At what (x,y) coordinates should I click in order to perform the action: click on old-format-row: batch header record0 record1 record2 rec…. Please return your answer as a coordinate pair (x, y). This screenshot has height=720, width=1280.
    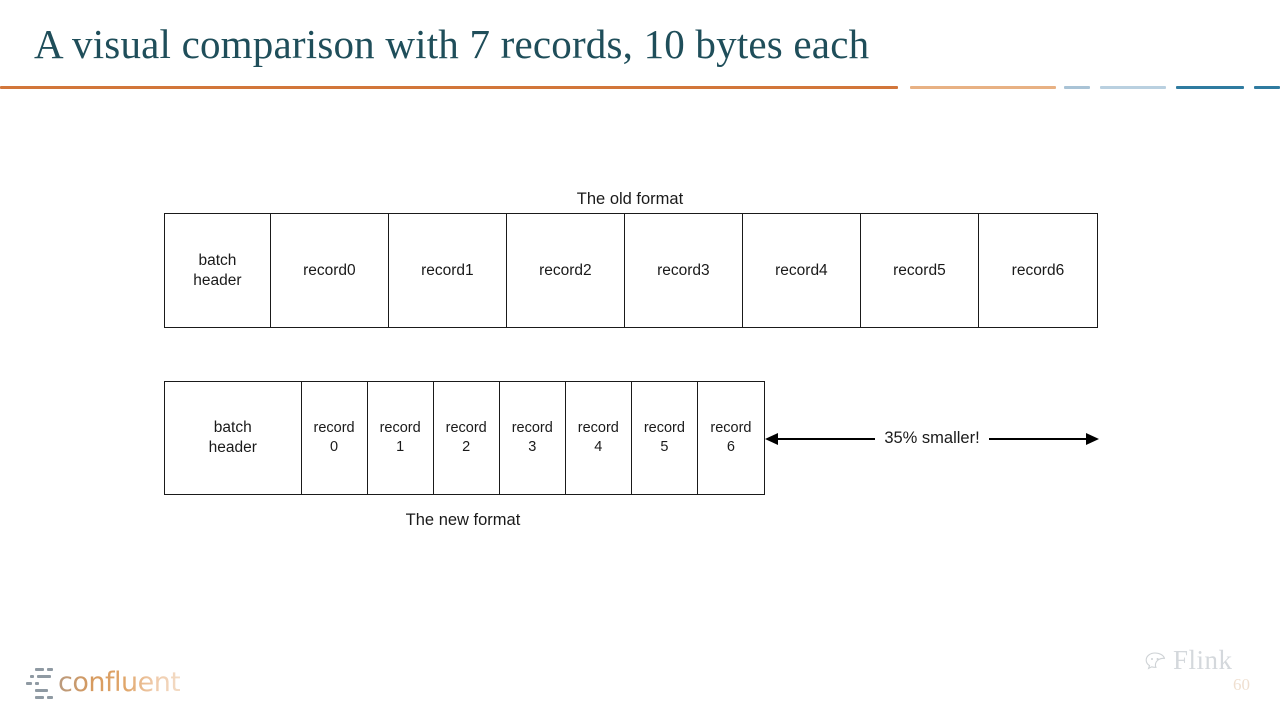
    Looking at the image, I should click on (631, 270).